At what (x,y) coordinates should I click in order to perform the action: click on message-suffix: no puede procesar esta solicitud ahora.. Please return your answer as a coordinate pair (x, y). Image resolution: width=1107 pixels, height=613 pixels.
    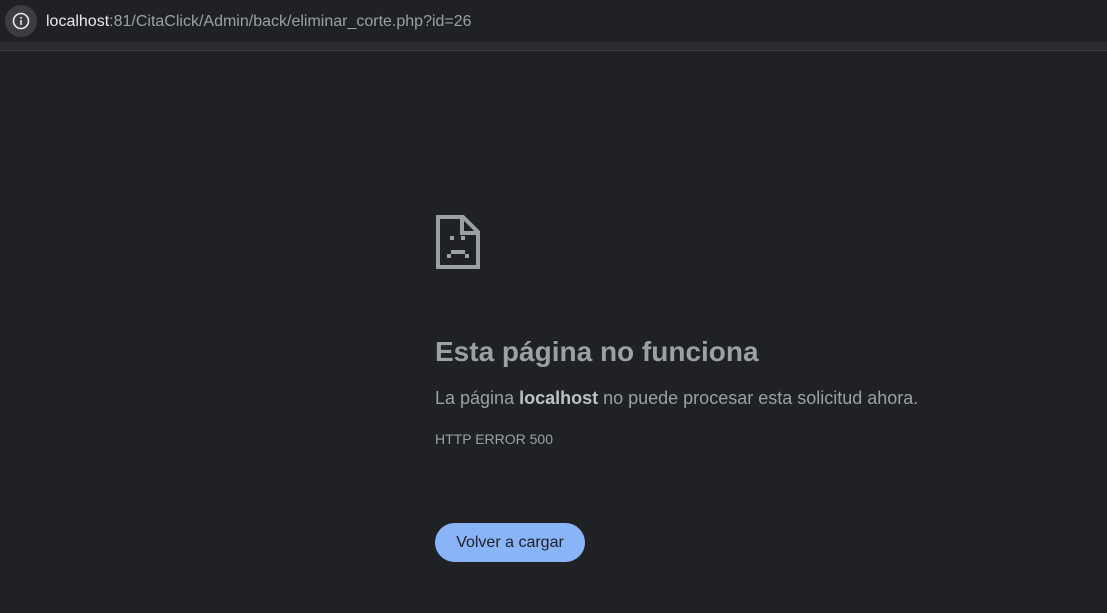
    Looking at the image, I should click on (758, 398).